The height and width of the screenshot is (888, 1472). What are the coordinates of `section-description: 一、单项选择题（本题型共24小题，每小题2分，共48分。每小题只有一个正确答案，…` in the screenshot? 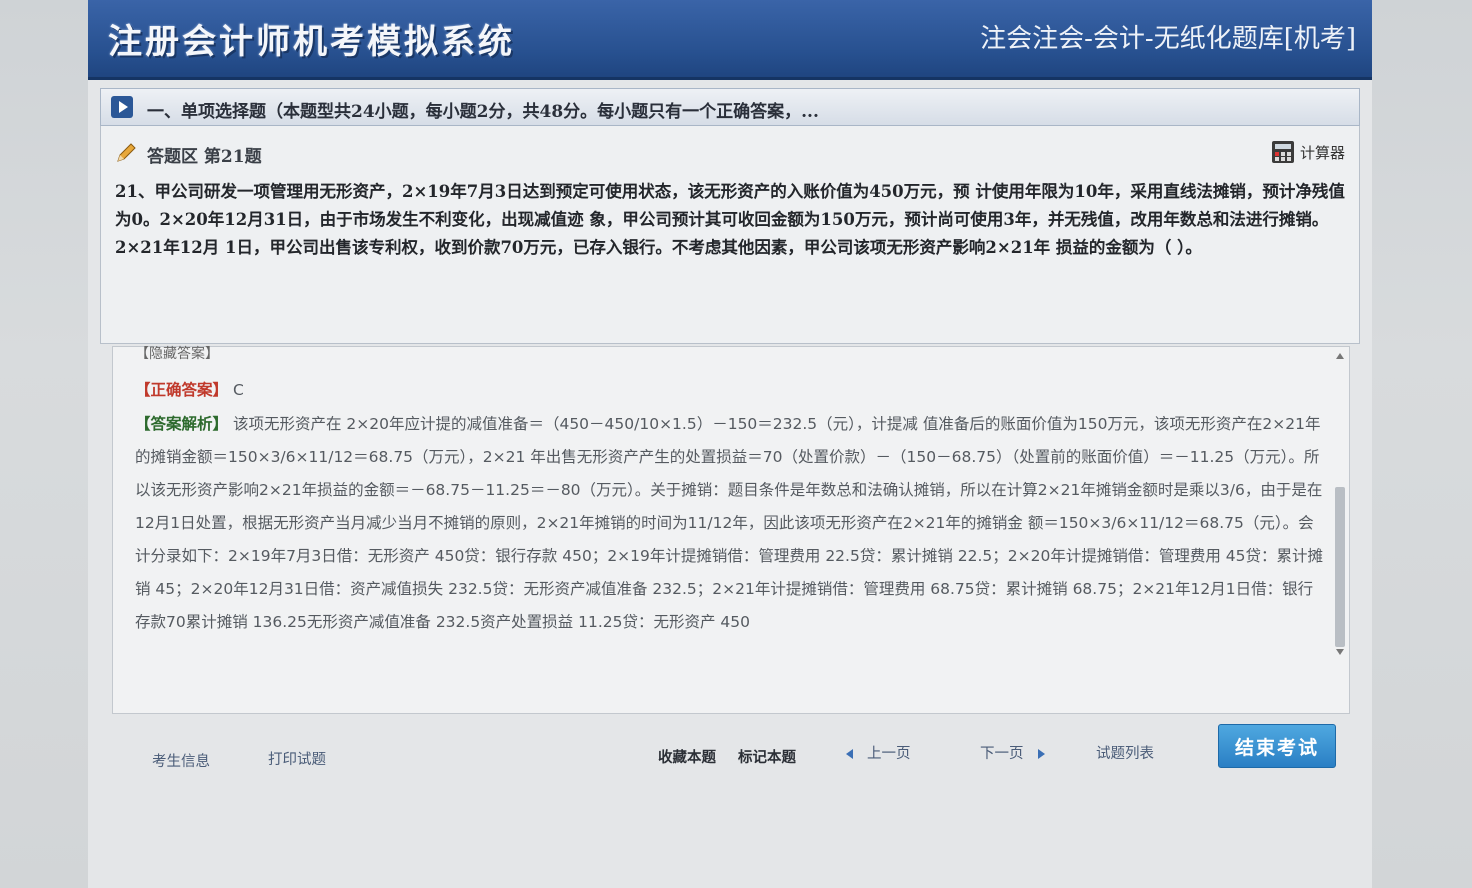 It's located at (483, 112).